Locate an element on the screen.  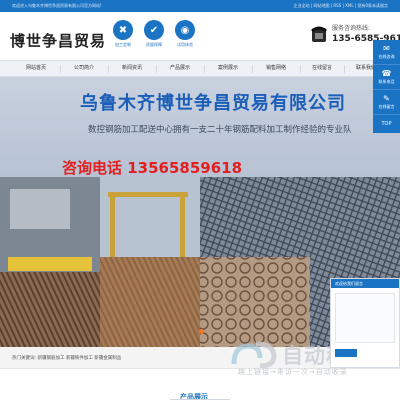
nav-item-news: 新闻资讯 is located at coordinates (132, 68).